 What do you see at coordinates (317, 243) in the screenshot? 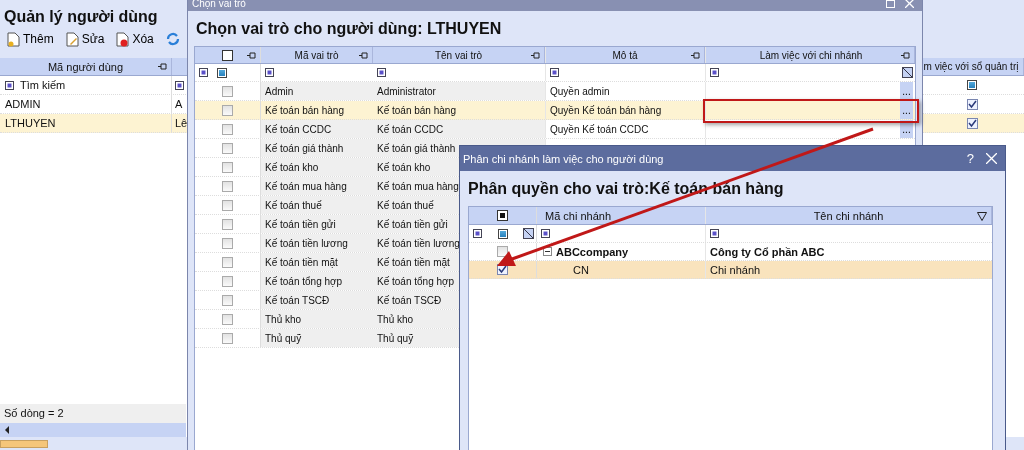
I see `table-cell: Kế toán tiền lương` at bounding box center [317, 243].